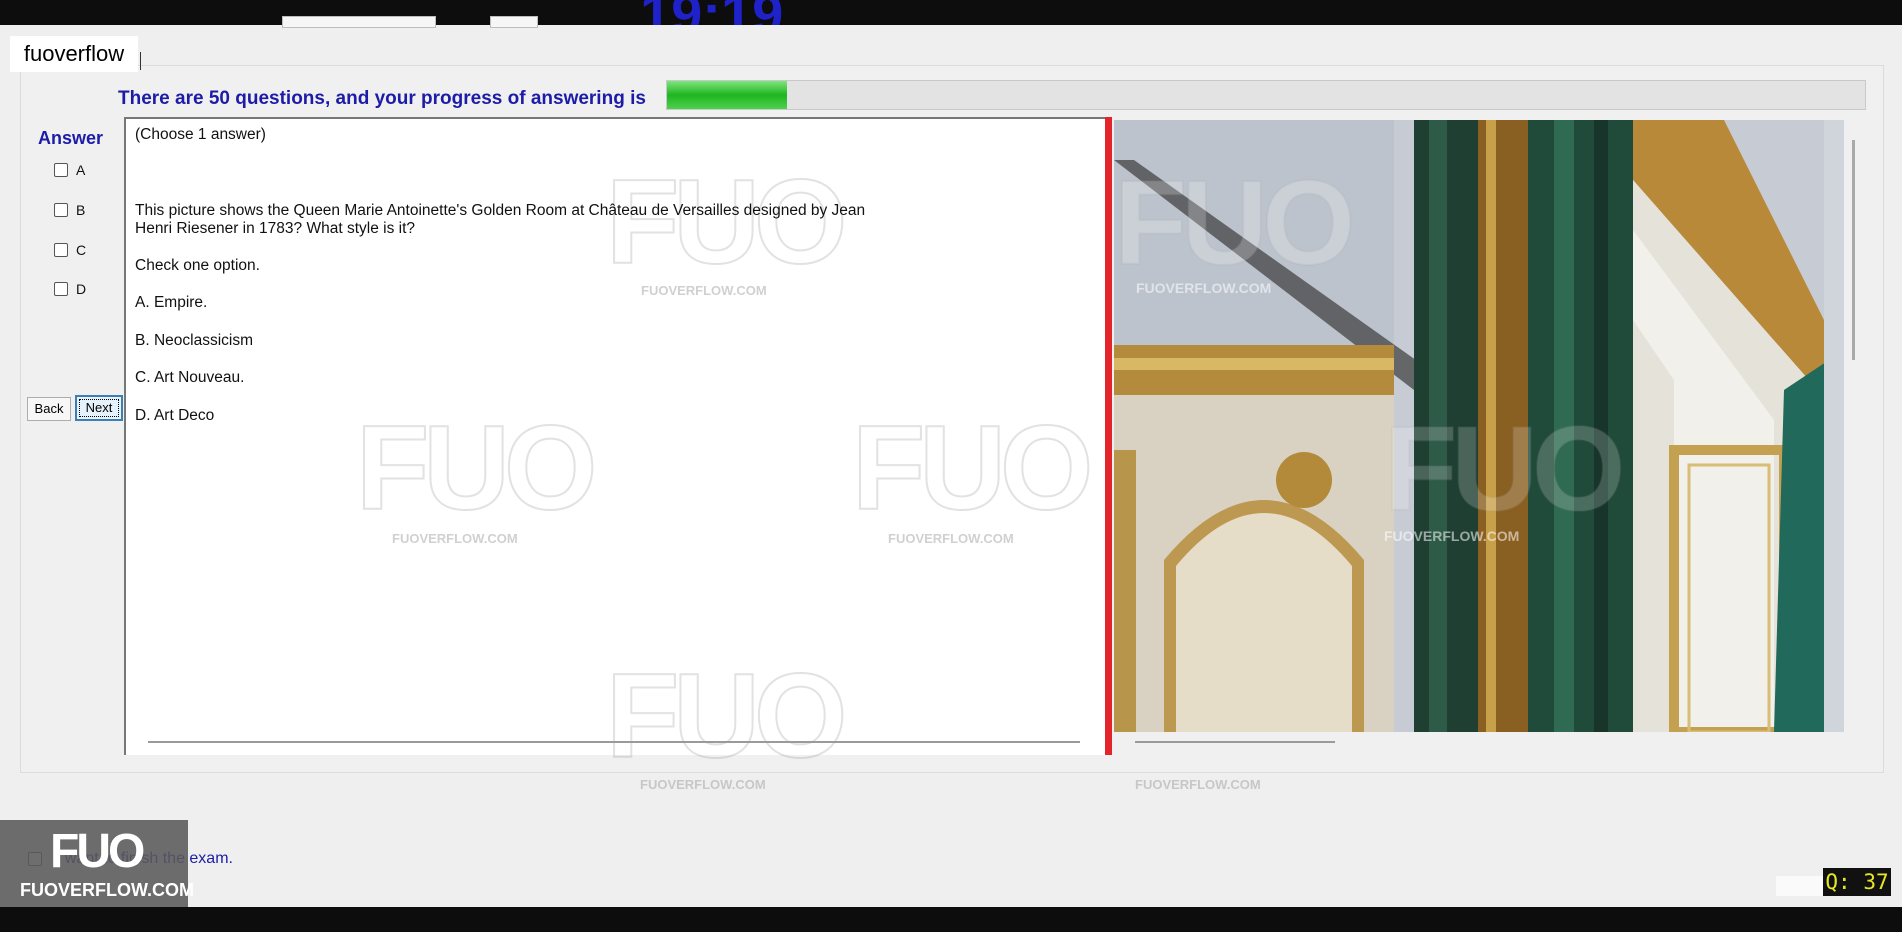 Image resolution: width=1902 pixels, height=932 pixels. I want to click on text-caret, so click(140, 61).